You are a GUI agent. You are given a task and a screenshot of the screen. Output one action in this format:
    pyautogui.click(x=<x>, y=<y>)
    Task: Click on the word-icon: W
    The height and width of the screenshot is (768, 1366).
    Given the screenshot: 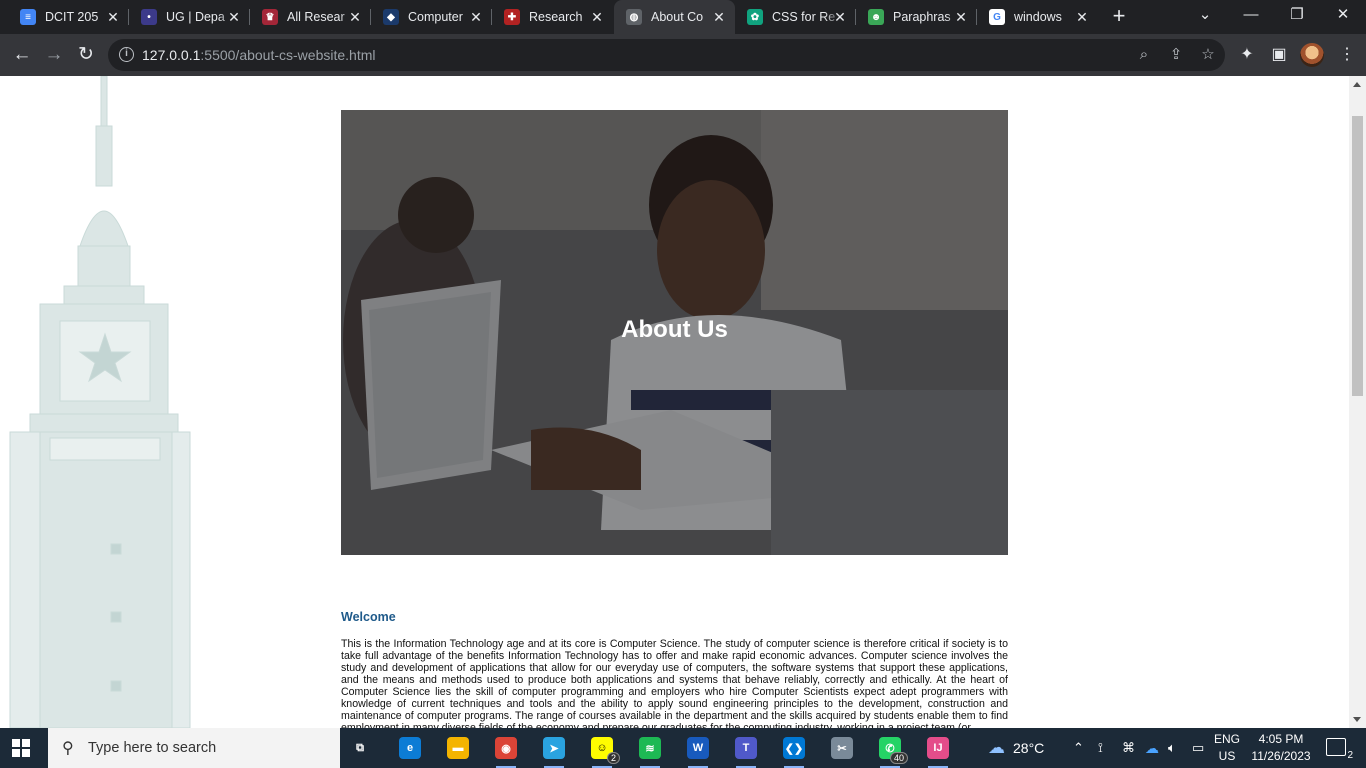 What is the action you would take?
    pyautogui.click(x=698, y=748)
    